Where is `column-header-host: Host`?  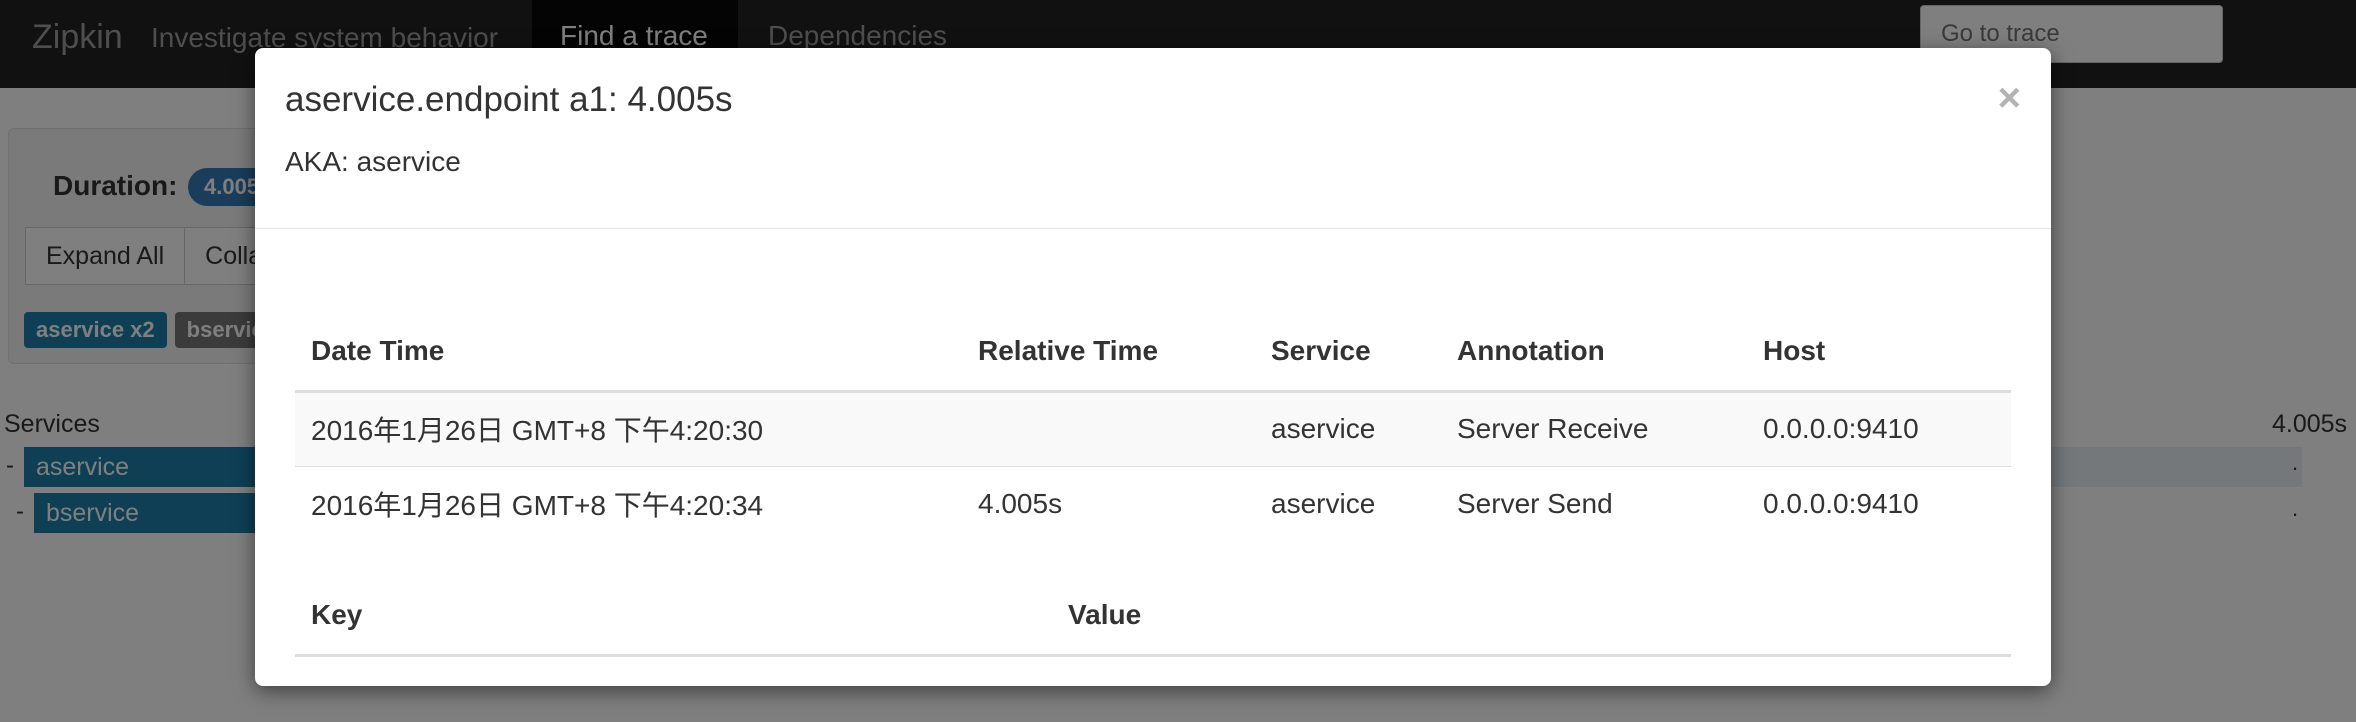
column-header-host: Host is located at coordinates (1879, 353).